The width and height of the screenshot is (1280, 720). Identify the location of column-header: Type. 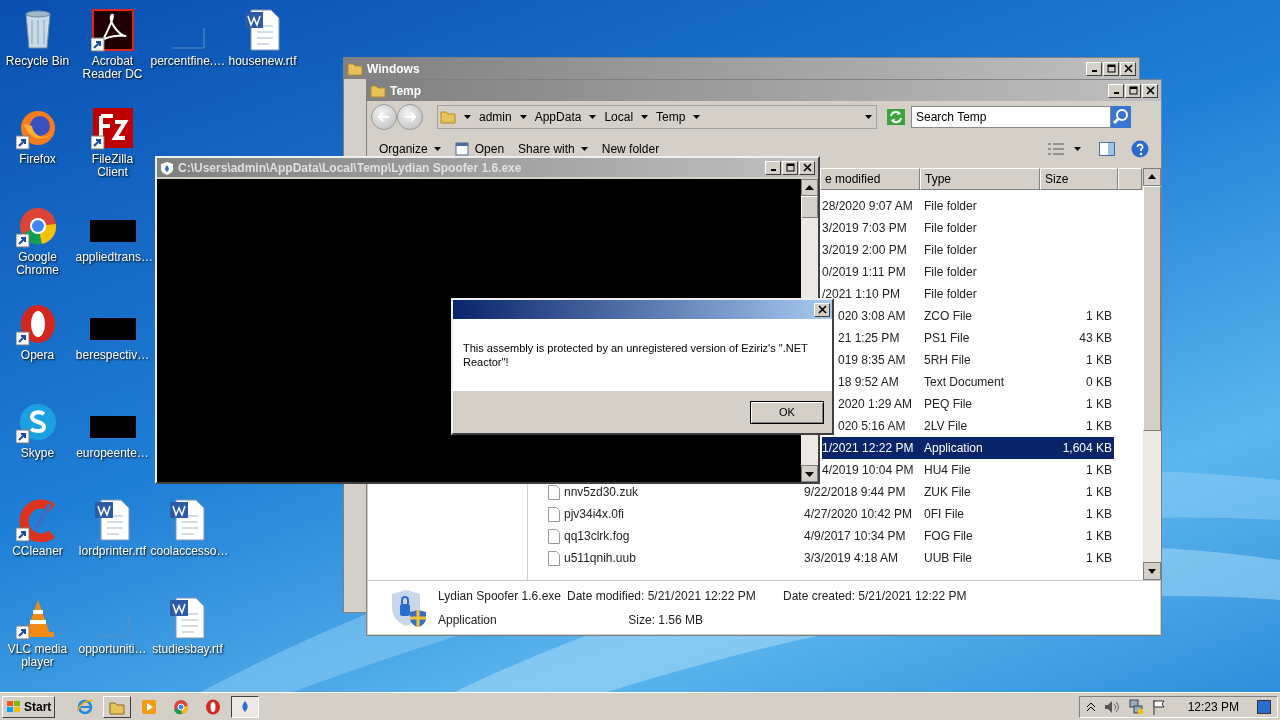
(980, 179).